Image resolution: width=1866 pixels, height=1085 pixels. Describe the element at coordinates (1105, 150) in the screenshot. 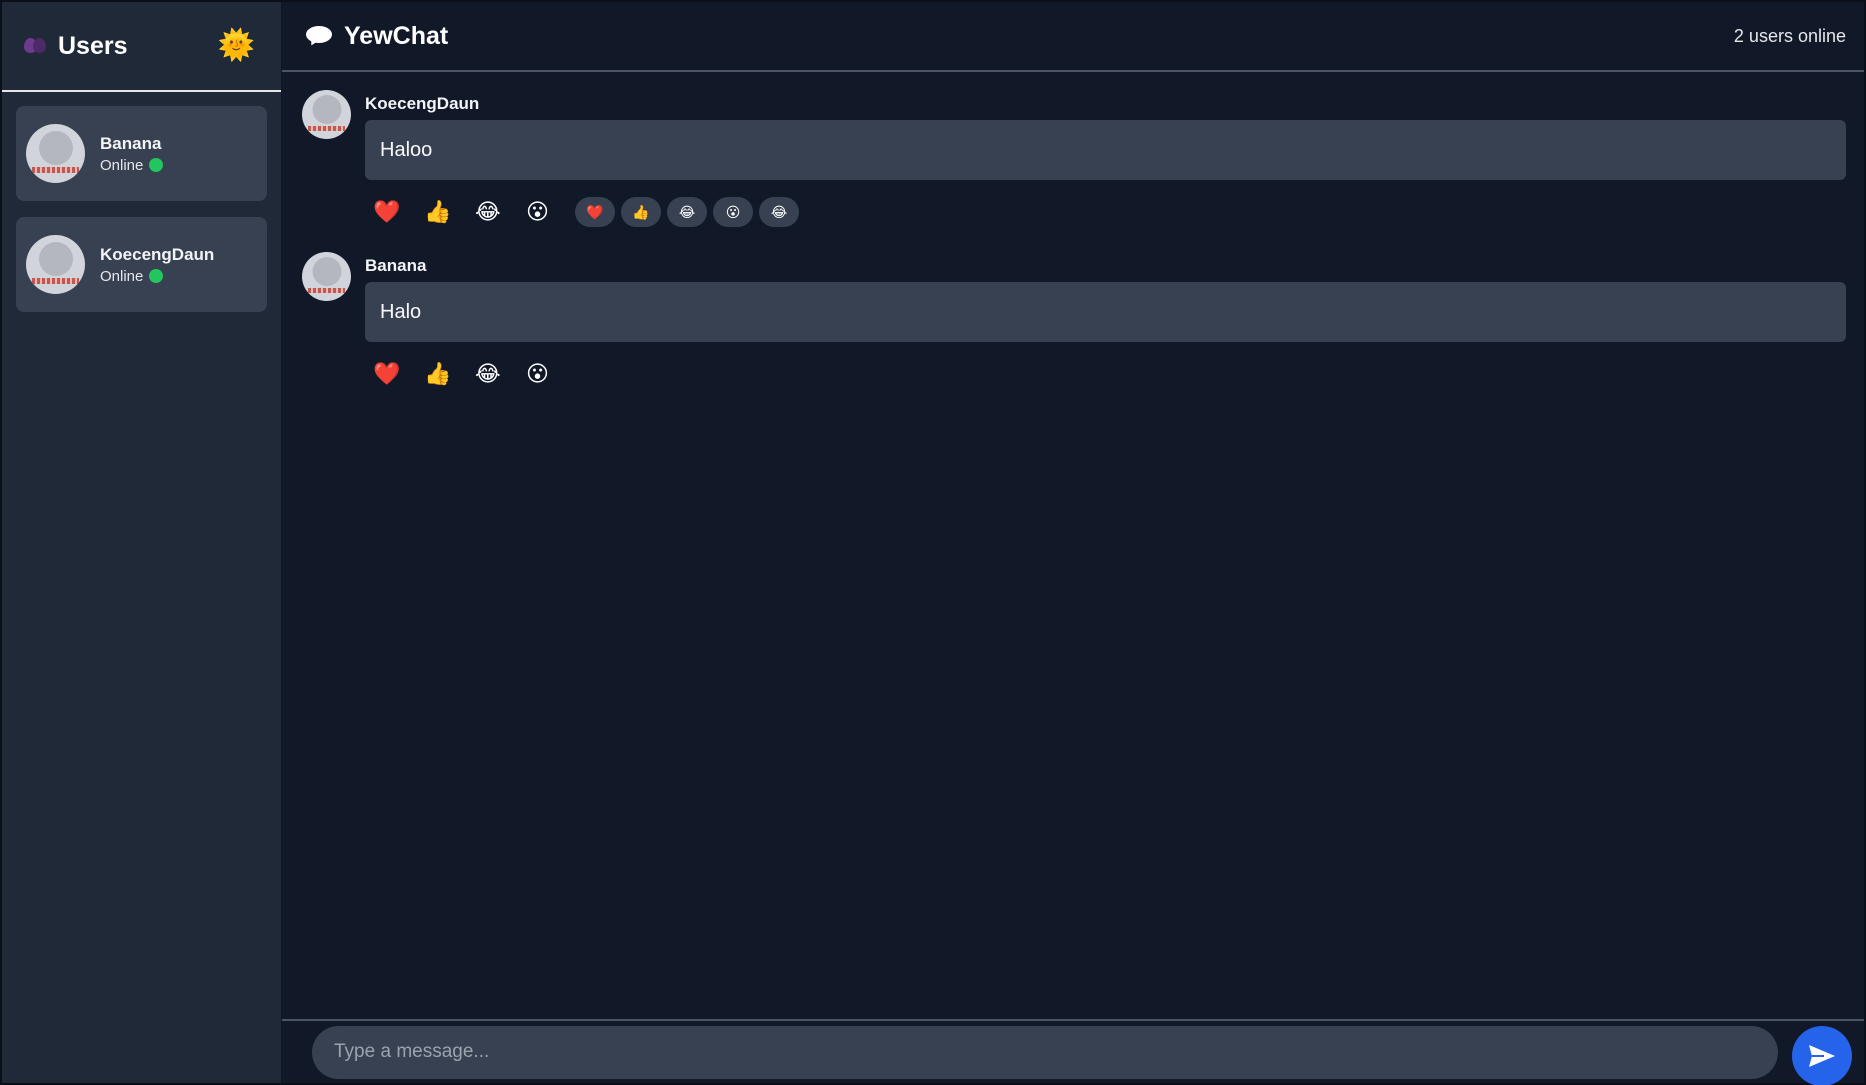

I see `message-bubble: Haloo` at that location.